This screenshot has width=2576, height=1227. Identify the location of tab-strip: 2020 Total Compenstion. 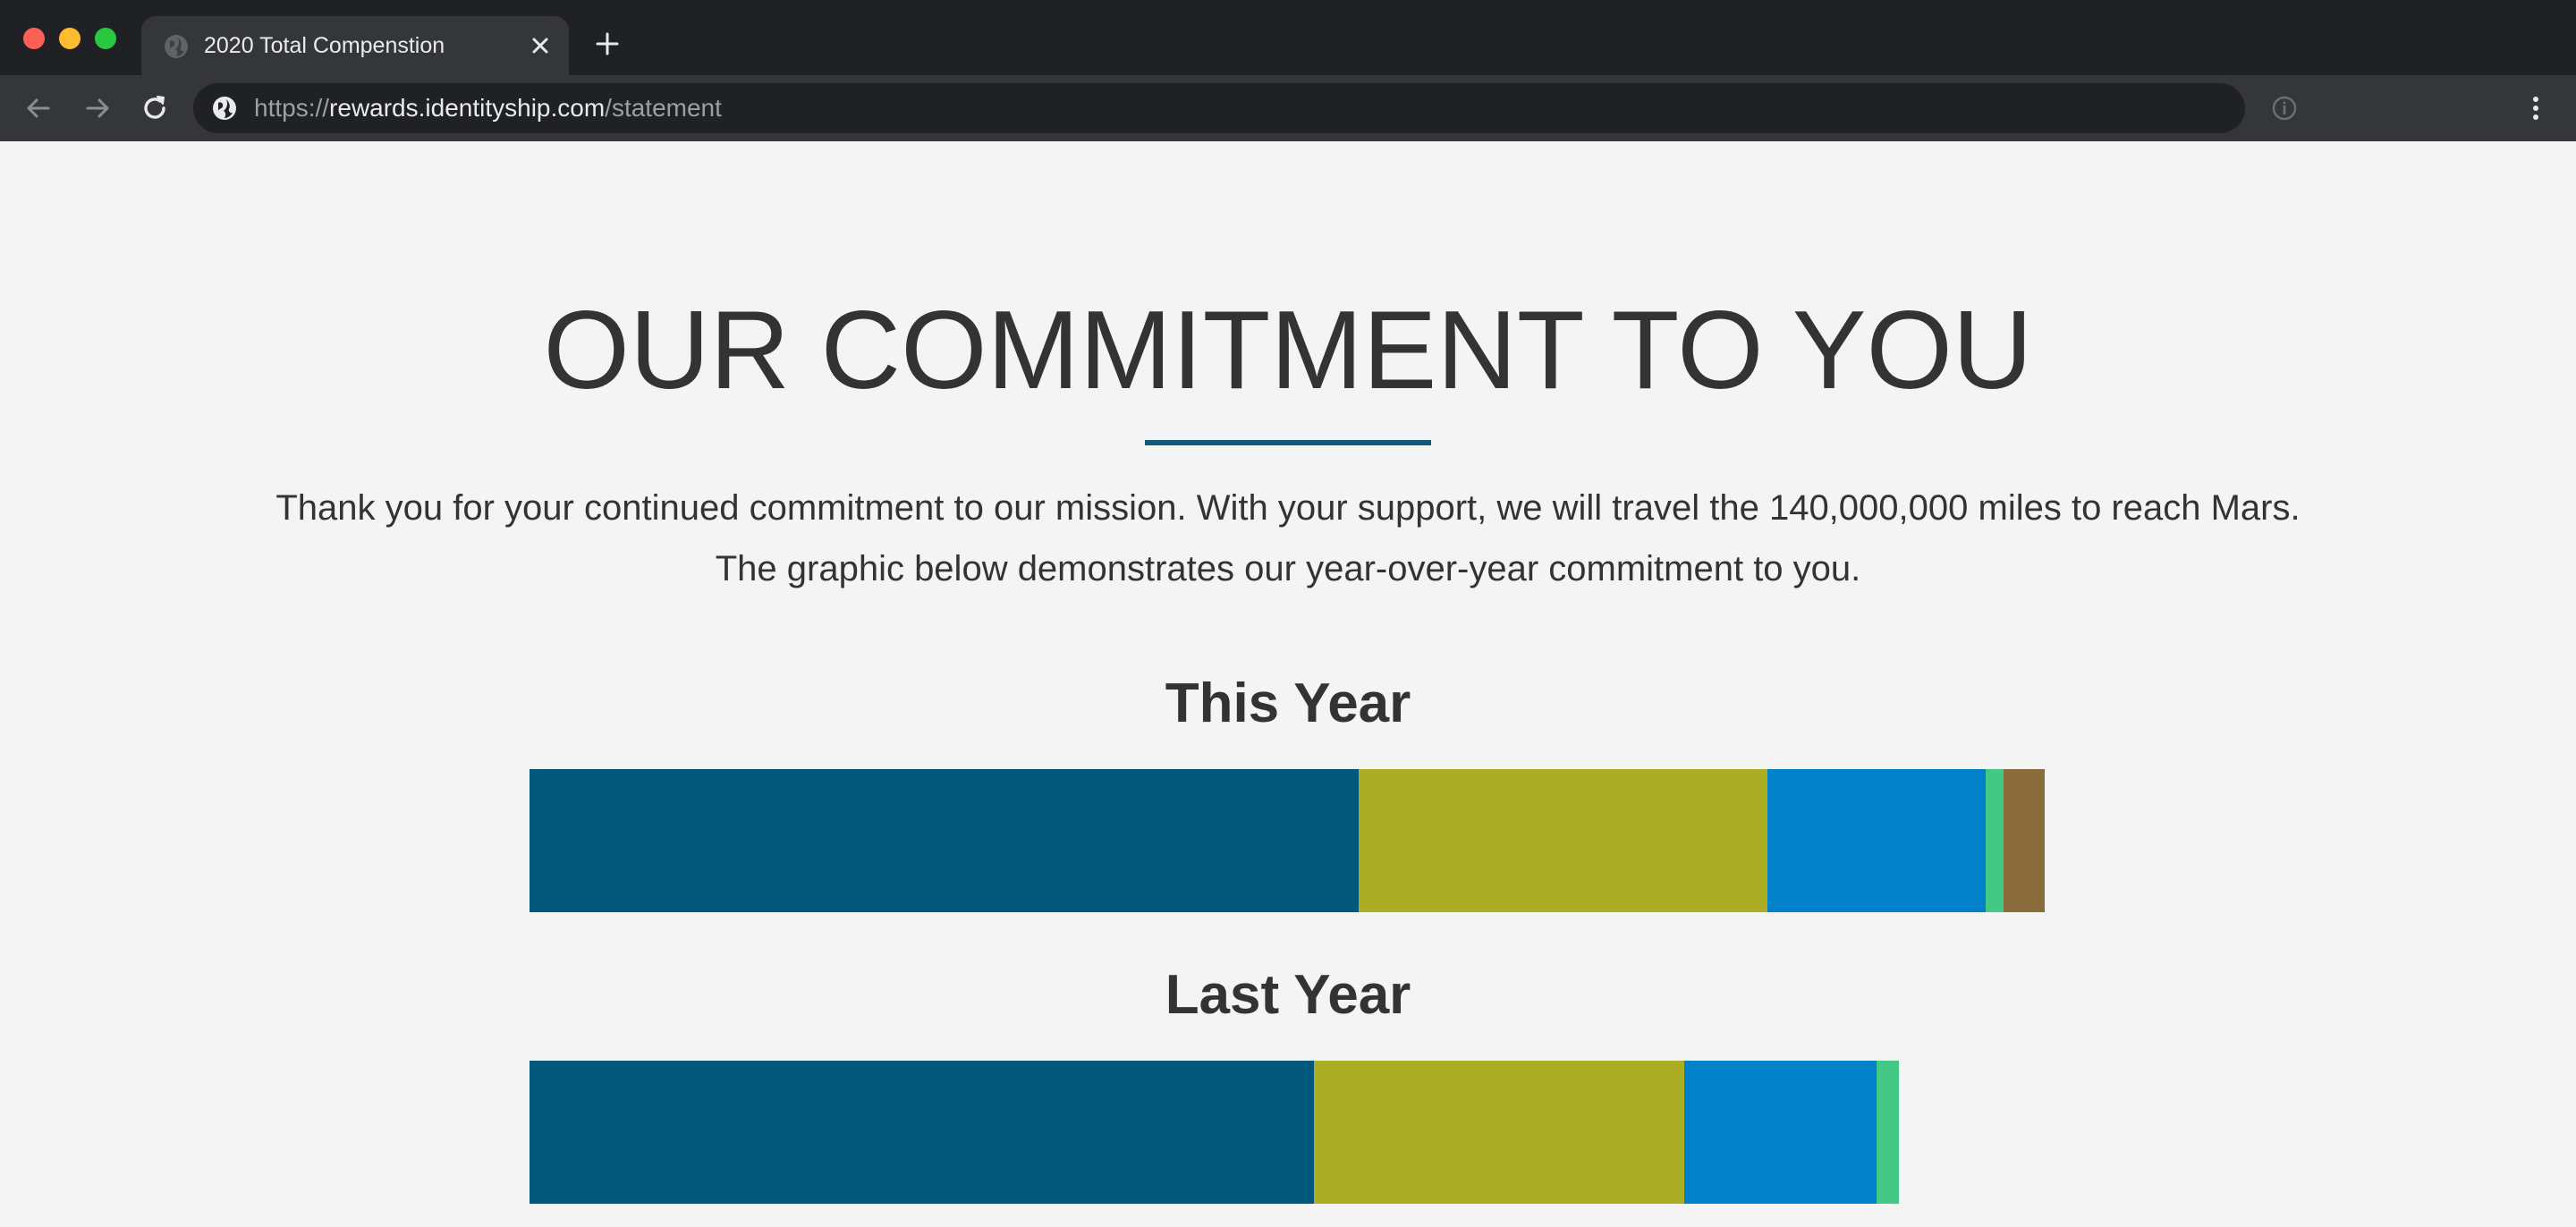
(1288, 37).